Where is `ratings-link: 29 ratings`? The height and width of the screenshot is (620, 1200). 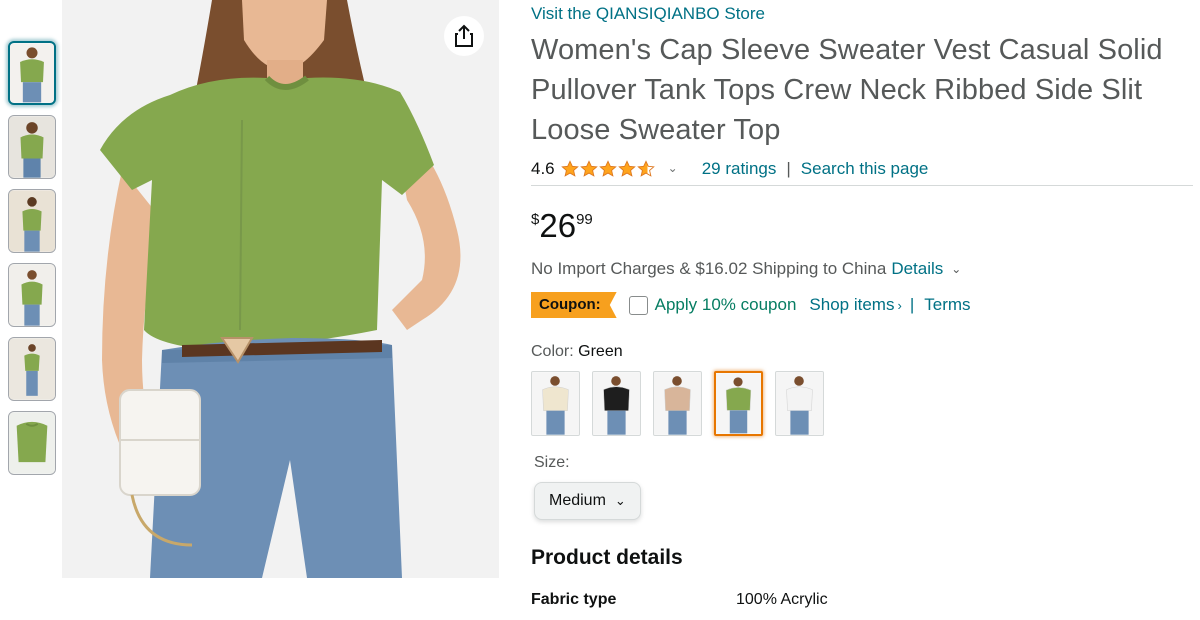 ratings-link: 29 ratings is located at coordinates (739, 169).